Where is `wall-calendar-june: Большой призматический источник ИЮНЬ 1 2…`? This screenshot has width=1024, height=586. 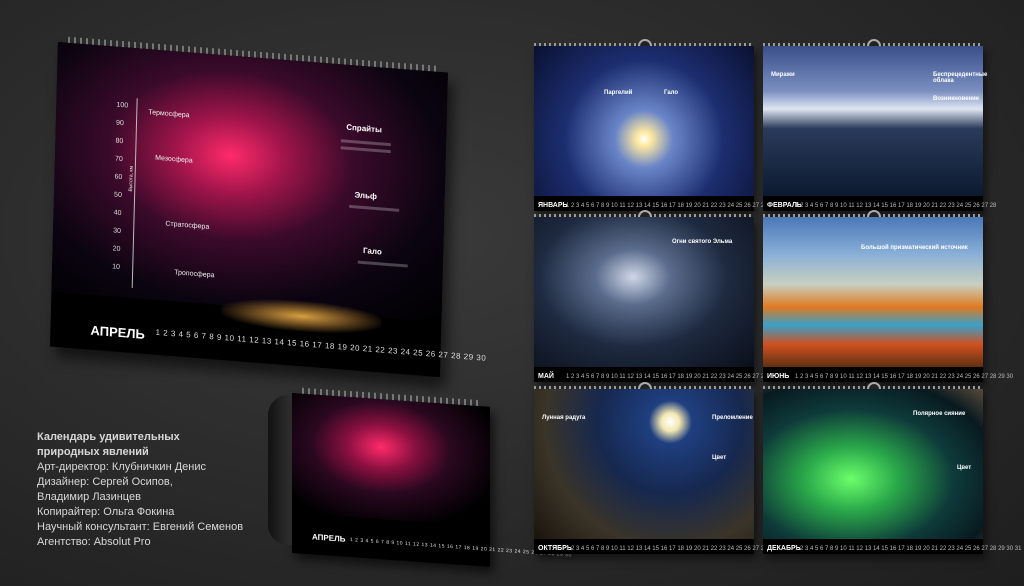 wall-calendar-june: Большой призматический источник ИЮНЬ 1 2… is located at coordinates (888, 296).